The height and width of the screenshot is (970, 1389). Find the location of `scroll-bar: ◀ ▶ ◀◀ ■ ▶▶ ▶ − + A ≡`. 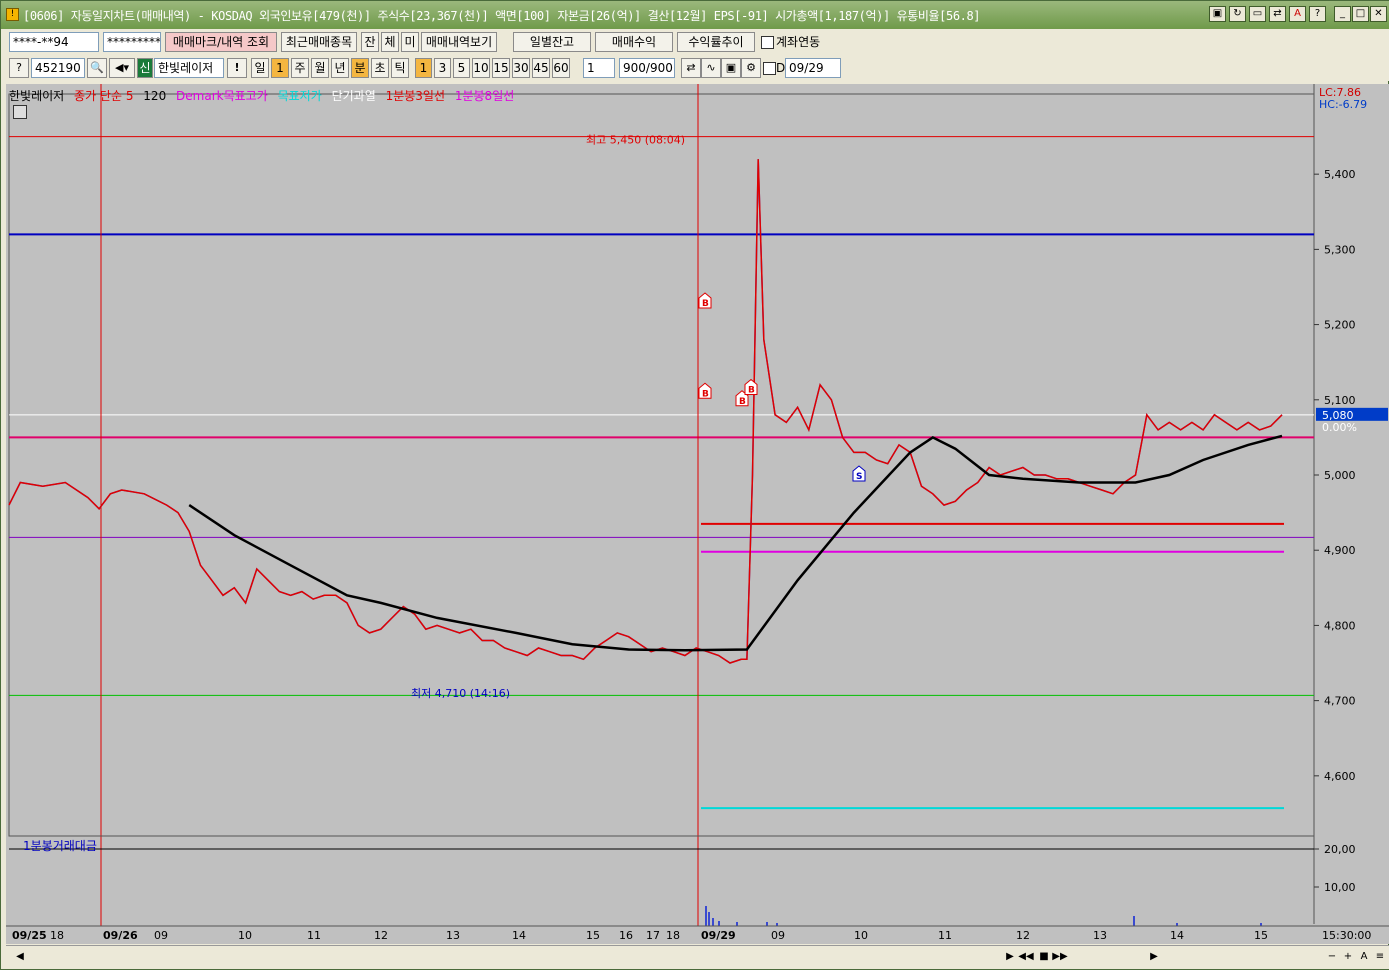

scroll-bar: ◀ ▶ ◀◀ ■ ▶▶ ▶ − + A ≡ is located at coordinates (697, 957).